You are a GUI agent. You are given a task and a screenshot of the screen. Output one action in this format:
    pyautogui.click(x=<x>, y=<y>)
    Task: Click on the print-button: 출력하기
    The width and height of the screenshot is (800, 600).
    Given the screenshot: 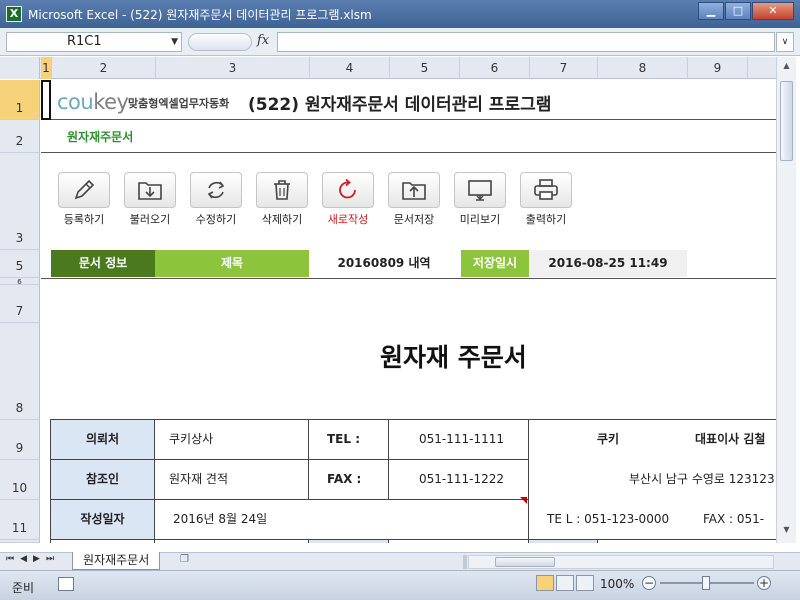 What is the action you would take?
    pyautogui.click(x=546, y=199)
    